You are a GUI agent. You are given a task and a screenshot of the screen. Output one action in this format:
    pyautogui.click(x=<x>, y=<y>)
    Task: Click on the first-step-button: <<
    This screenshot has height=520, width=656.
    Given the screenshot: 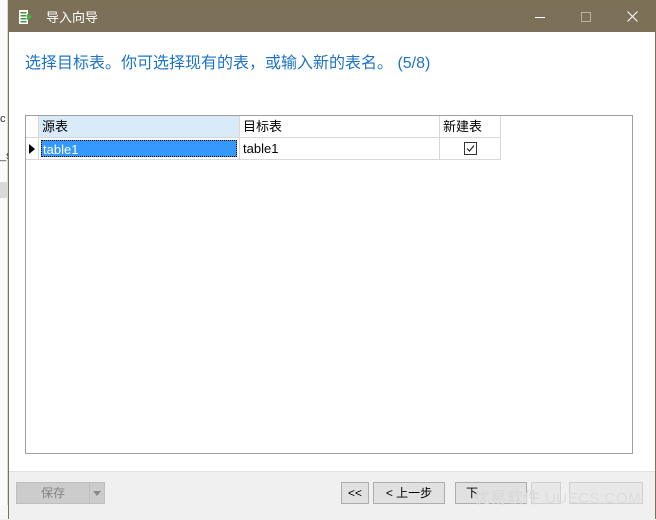 What is the action you would take?
    pyautogui.click(x=355, y=493)
    